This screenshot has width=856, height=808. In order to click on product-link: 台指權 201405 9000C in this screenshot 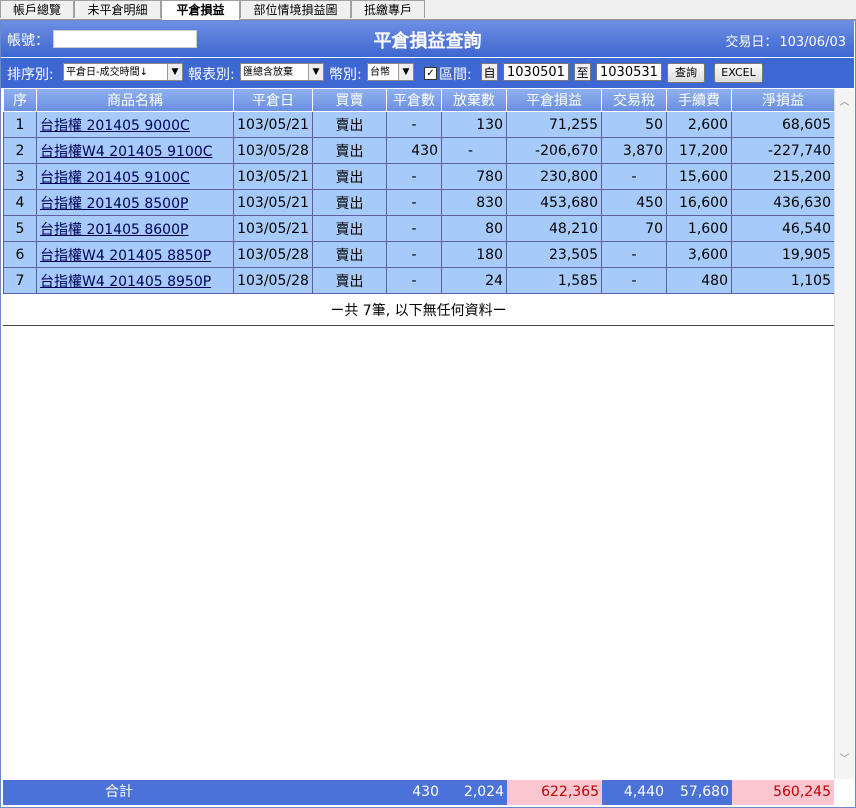, I will do `click(115, 126)`.